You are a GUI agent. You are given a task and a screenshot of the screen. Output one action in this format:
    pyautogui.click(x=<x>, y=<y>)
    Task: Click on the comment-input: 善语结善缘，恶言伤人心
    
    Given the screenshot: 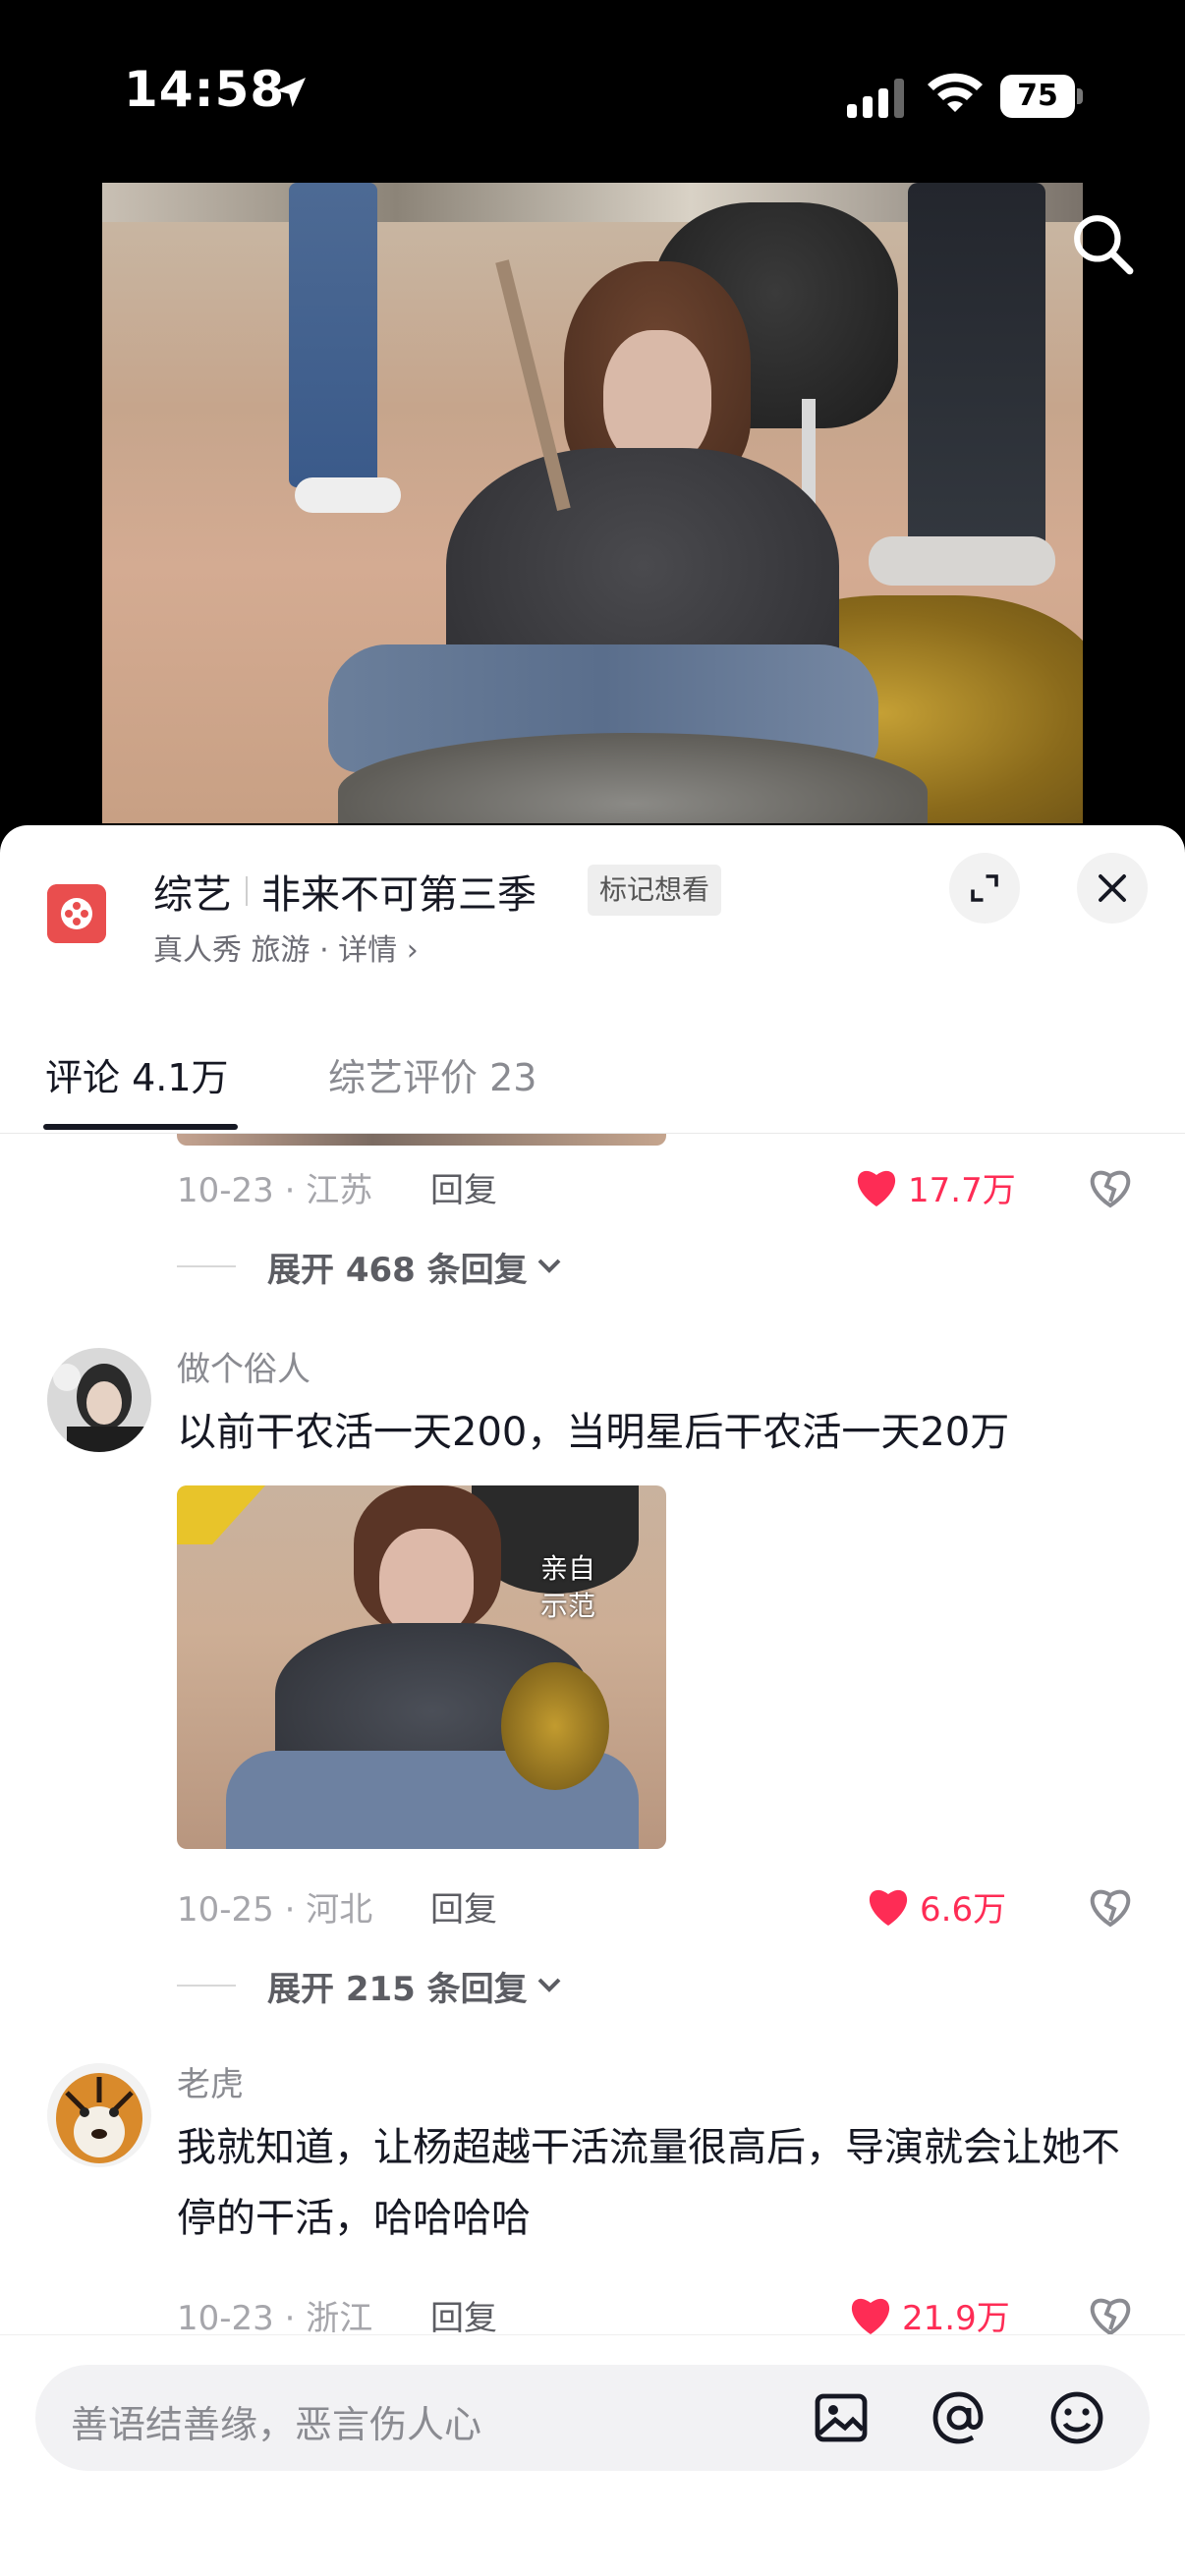 What is the action you would take?
    pyautogui.click(x=592, y=2418)
    